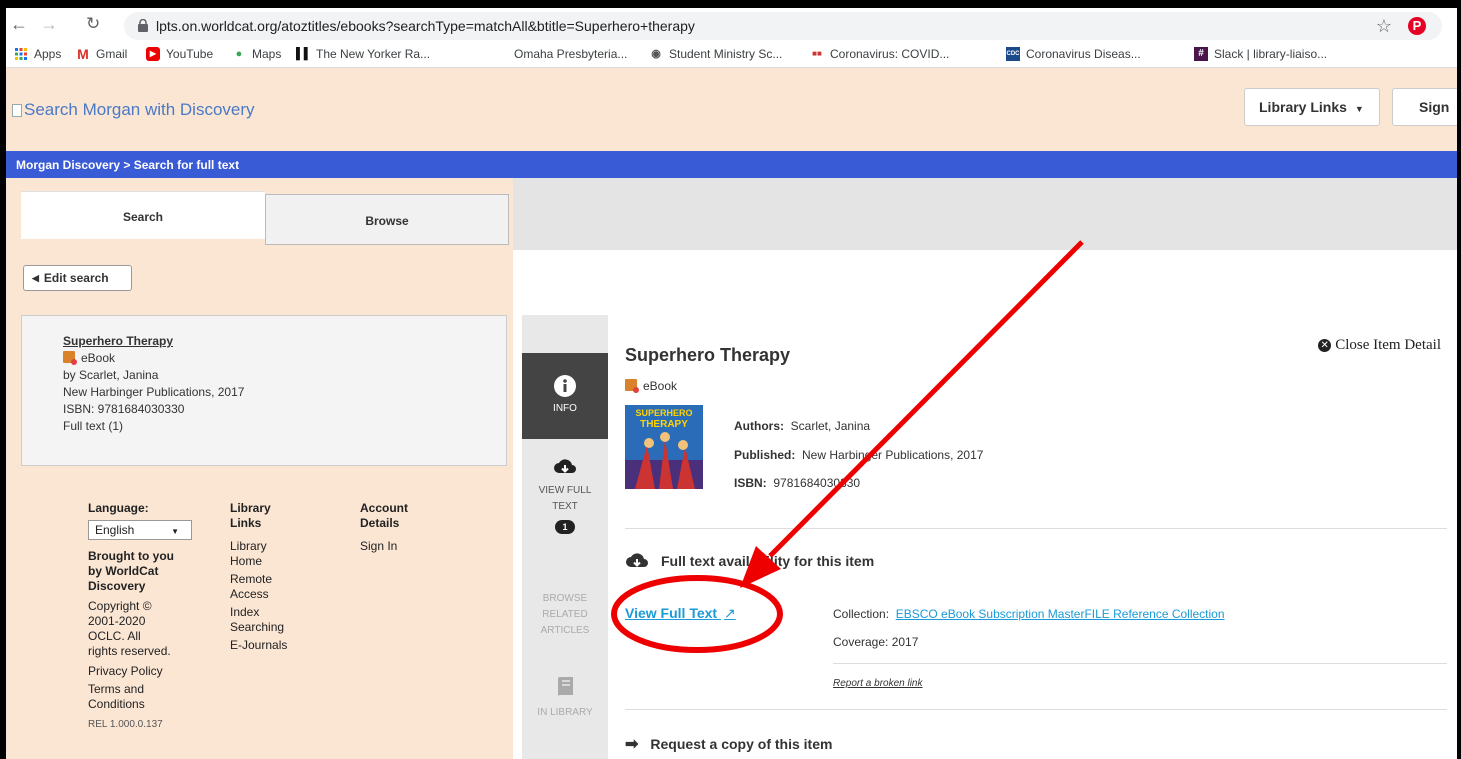 The width and height of the screenshot is (1461, 759). I want to click on breadcrumb: Morgan Discovery > Search for full text, so click(127, 165).